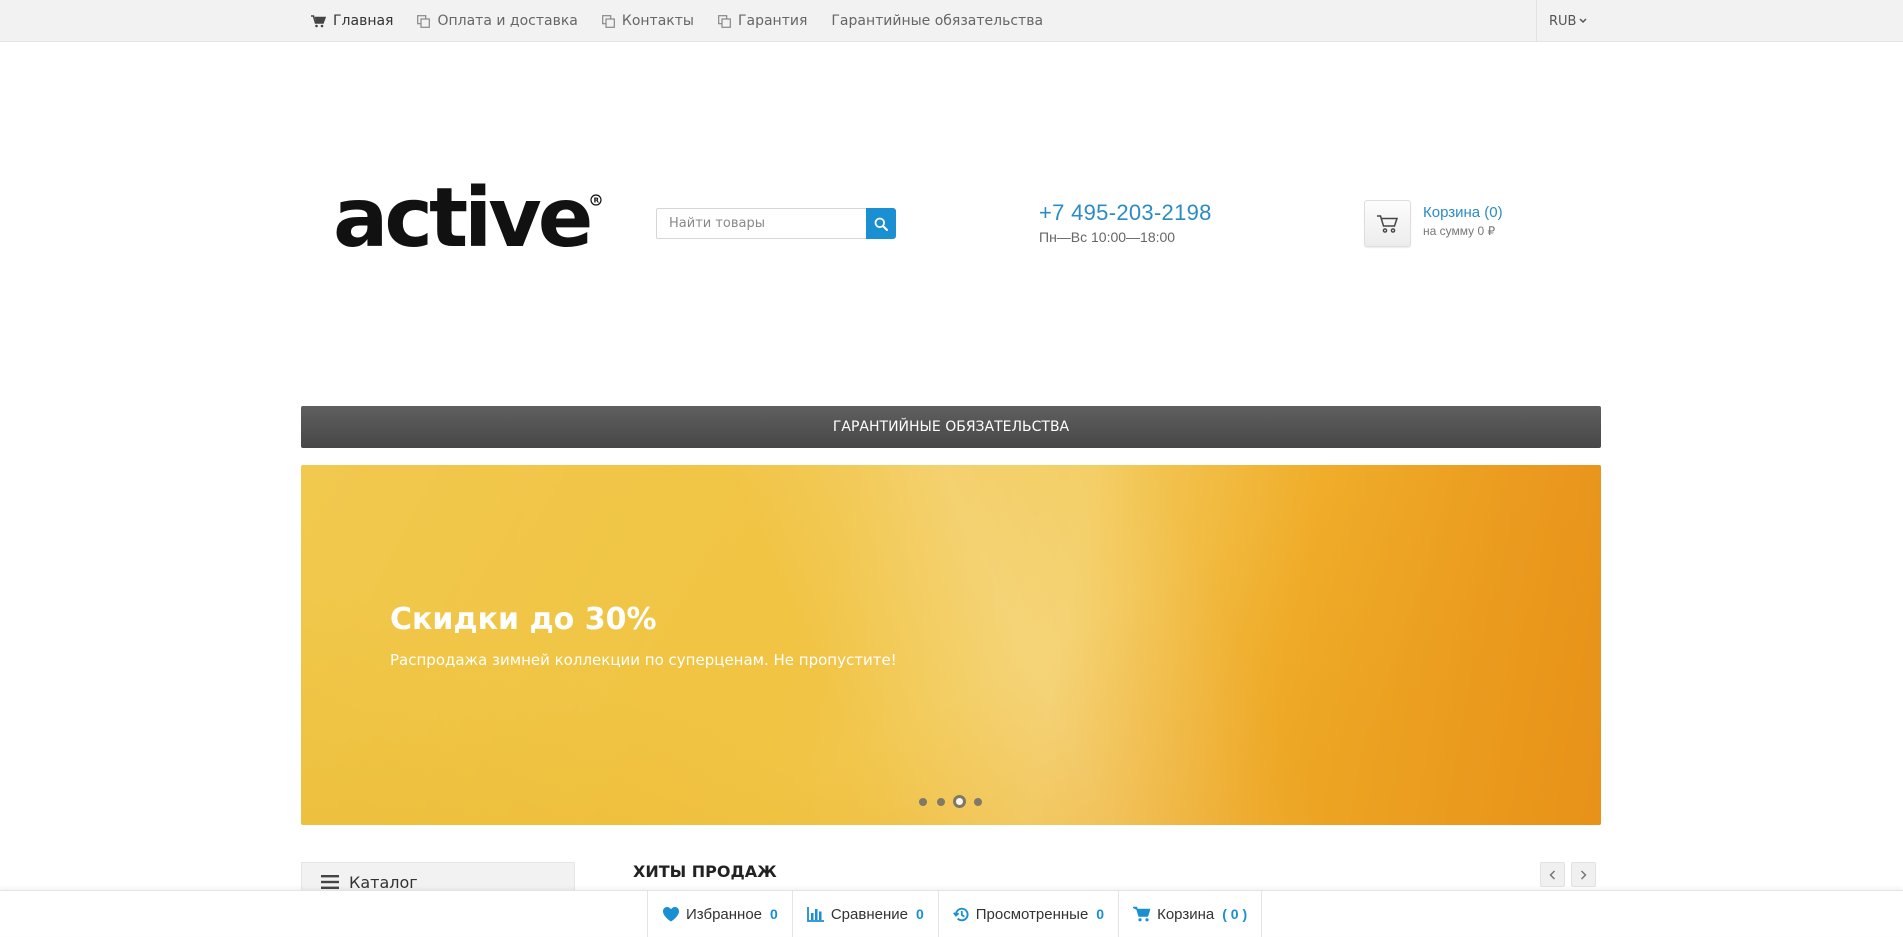 The height and width of the screenshot is (937, 1903). I want to click on header-cart-button, so click(1387, 223).